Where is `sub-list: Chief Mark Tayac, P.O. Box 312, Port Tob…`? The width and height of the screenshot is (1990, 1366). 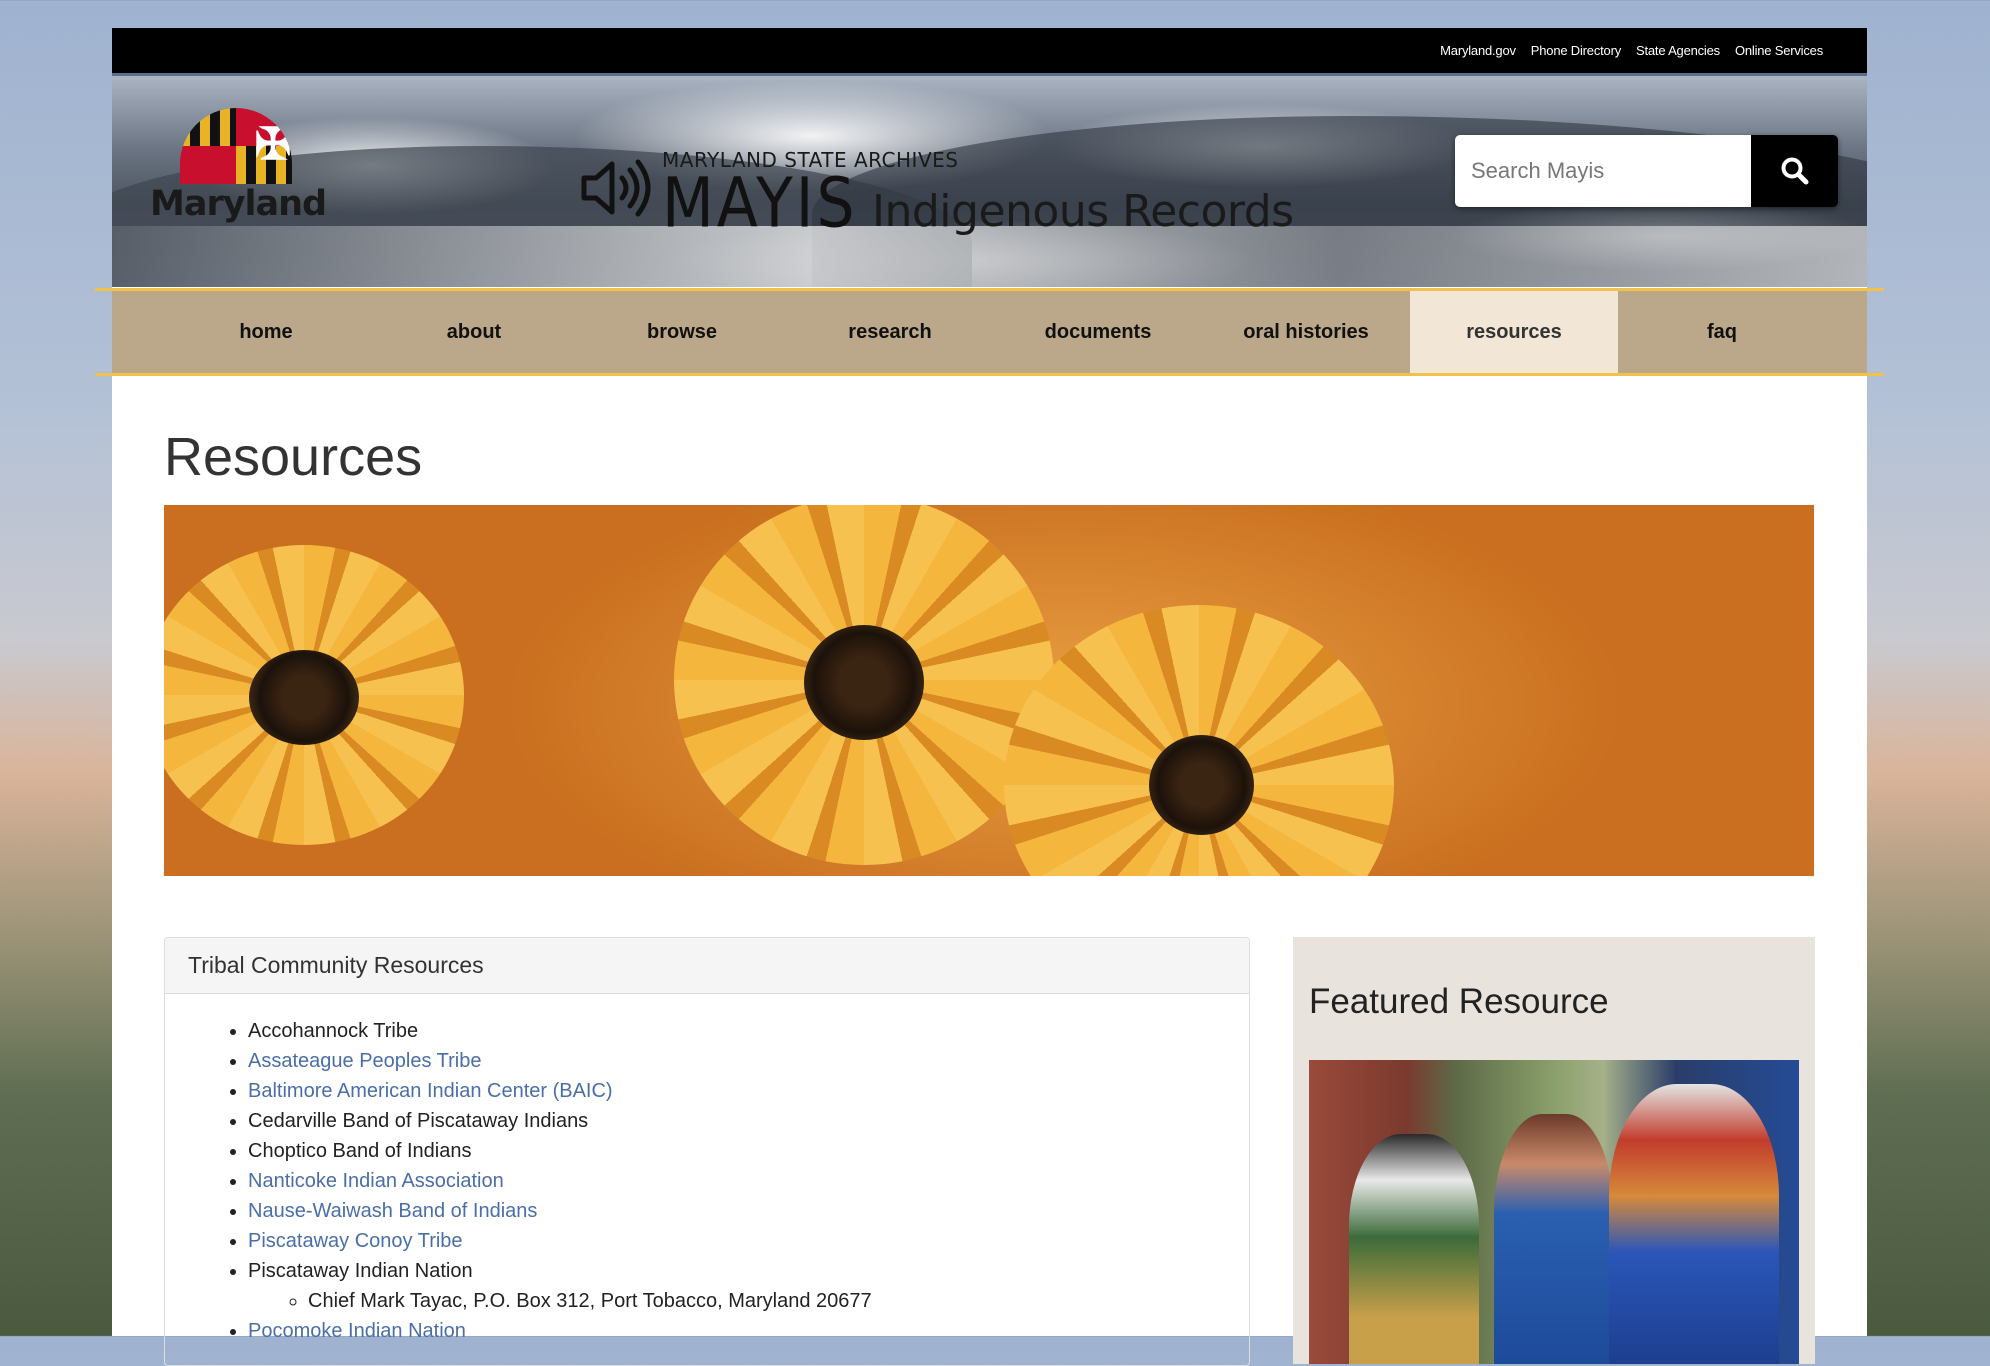
sub-list: Chief Mark Tayac, P.O. Box 312, Port Tob… is located at coordinates (748, 1301).